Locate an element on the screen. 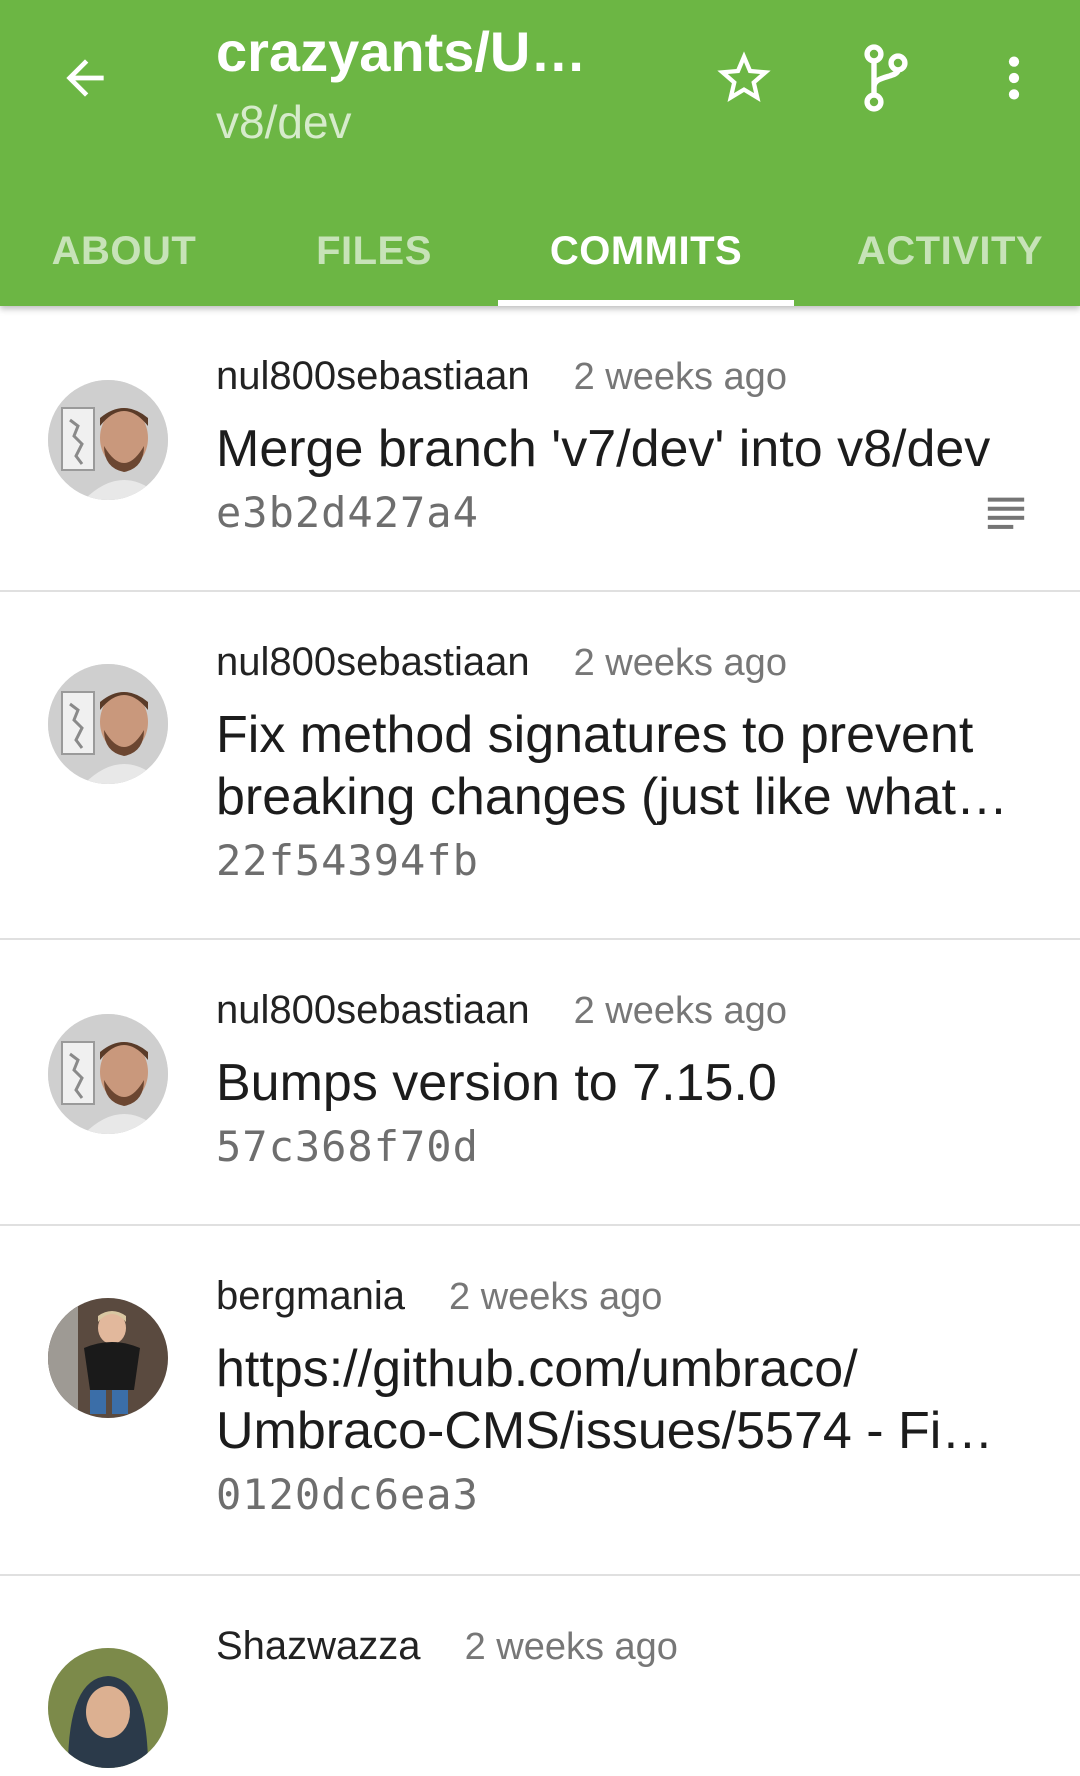 This screenshot has width=1080, height=1776. tab-about: ABOUT is located at coordinates (124, 251).